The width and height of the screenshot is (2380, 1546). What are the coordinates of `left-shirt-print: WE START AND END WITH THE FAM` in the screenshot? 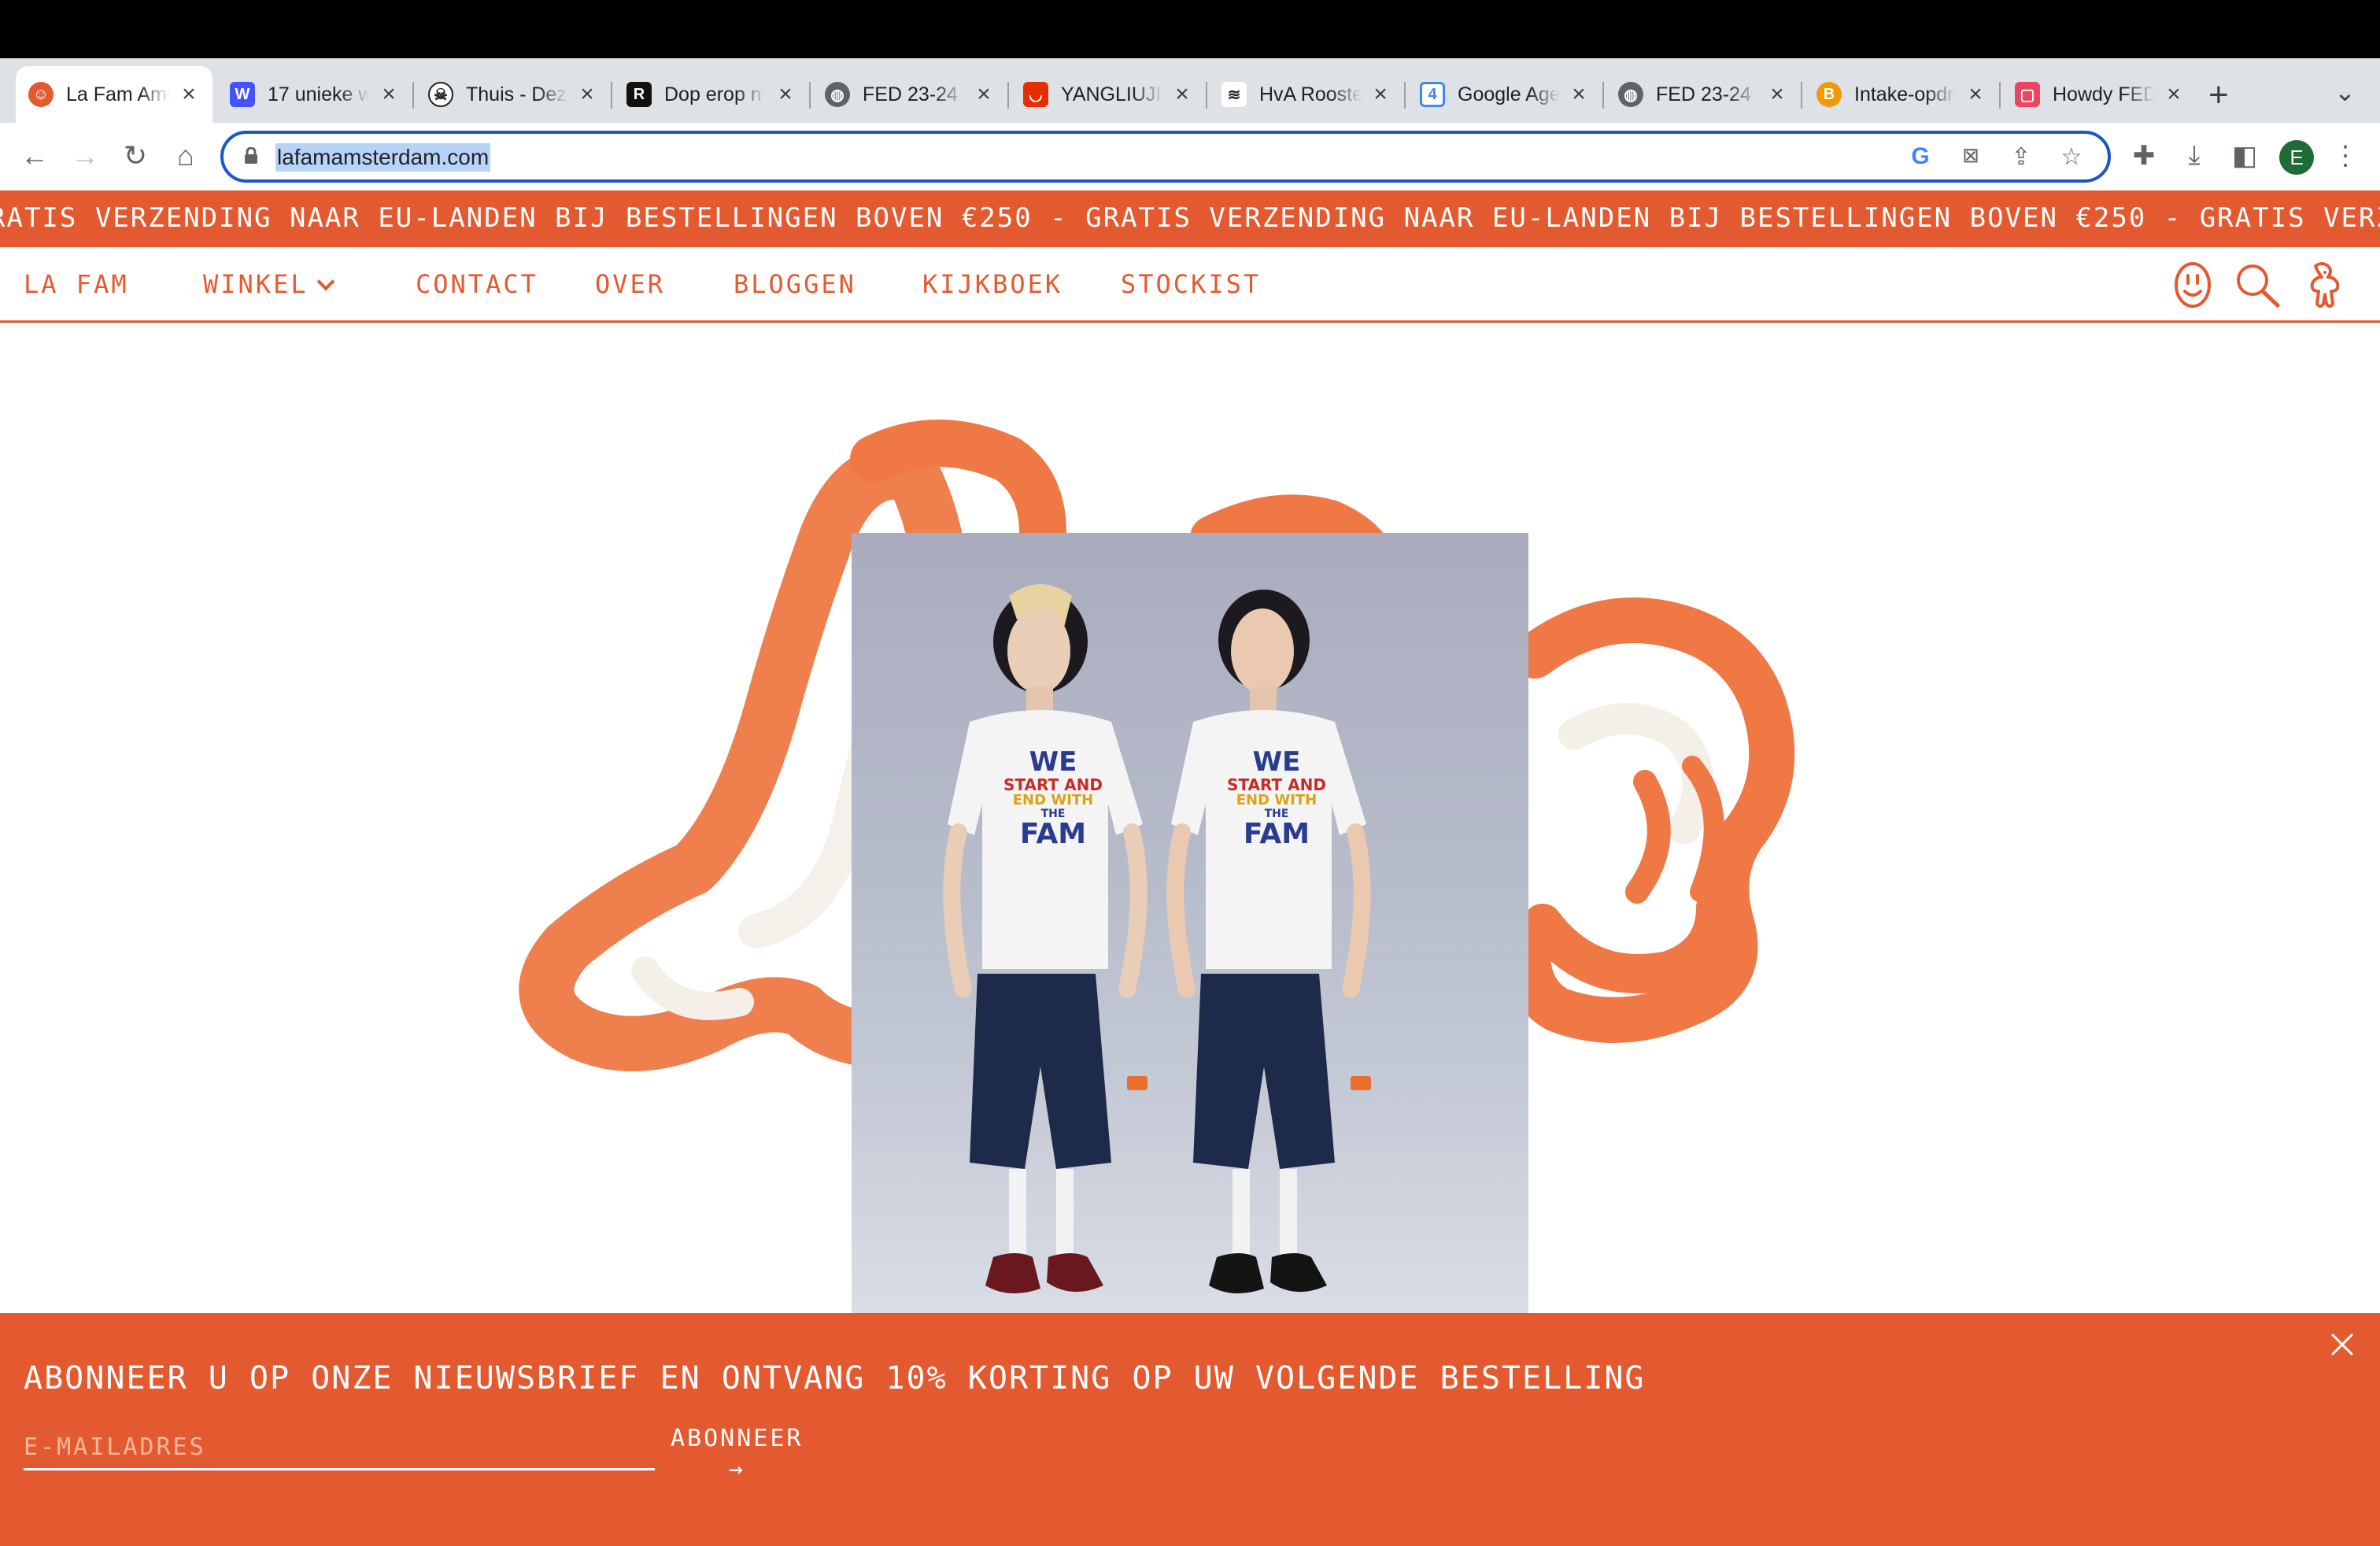 It's located at (1053, 799).